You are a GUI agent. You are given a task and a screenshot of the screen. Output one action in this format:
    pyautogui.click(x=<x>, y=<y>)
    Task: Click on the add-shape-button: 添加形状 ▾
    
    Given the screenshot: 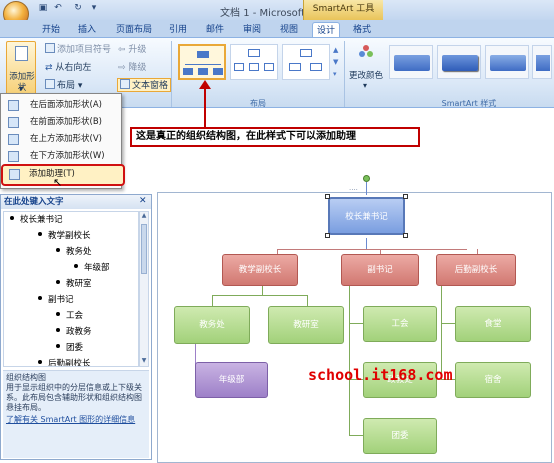 What is the action you would take?
    pyautogui.click(x=21, y=69)
    